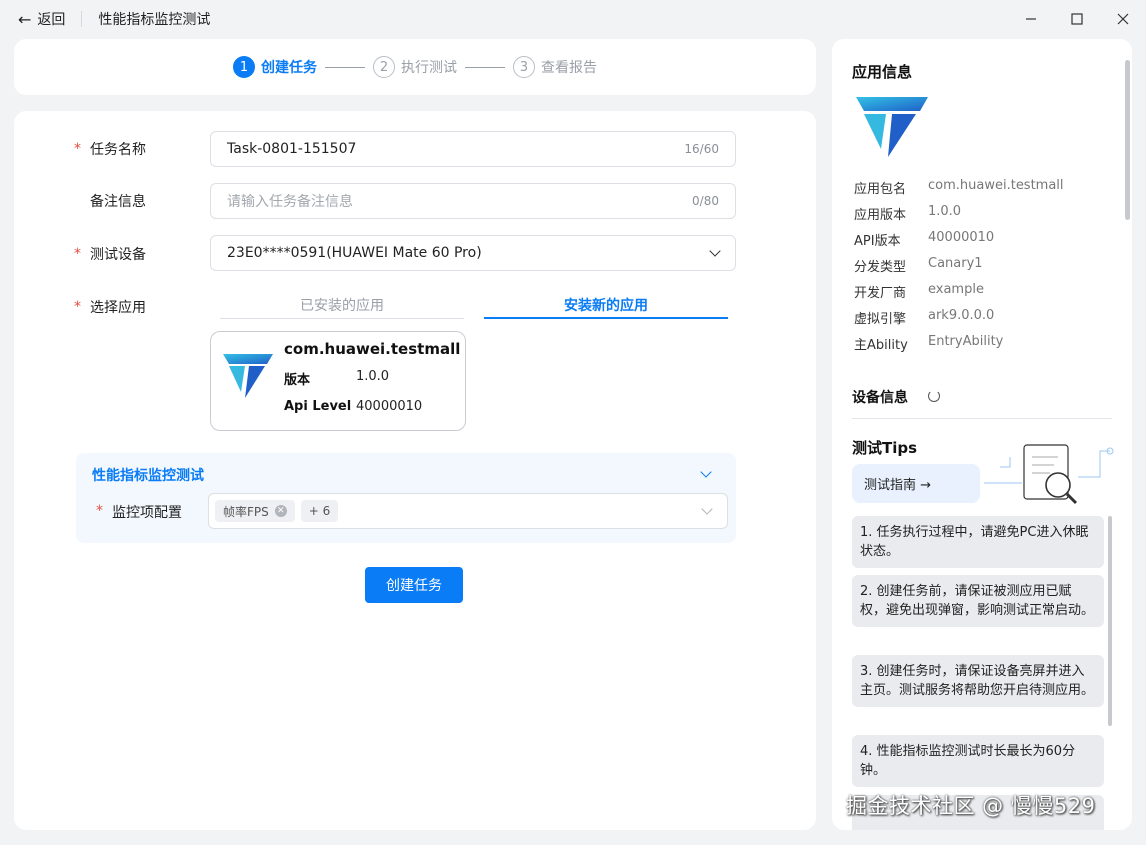  I want to click on step-view-report: 3 查看报告, so click(555, 67).